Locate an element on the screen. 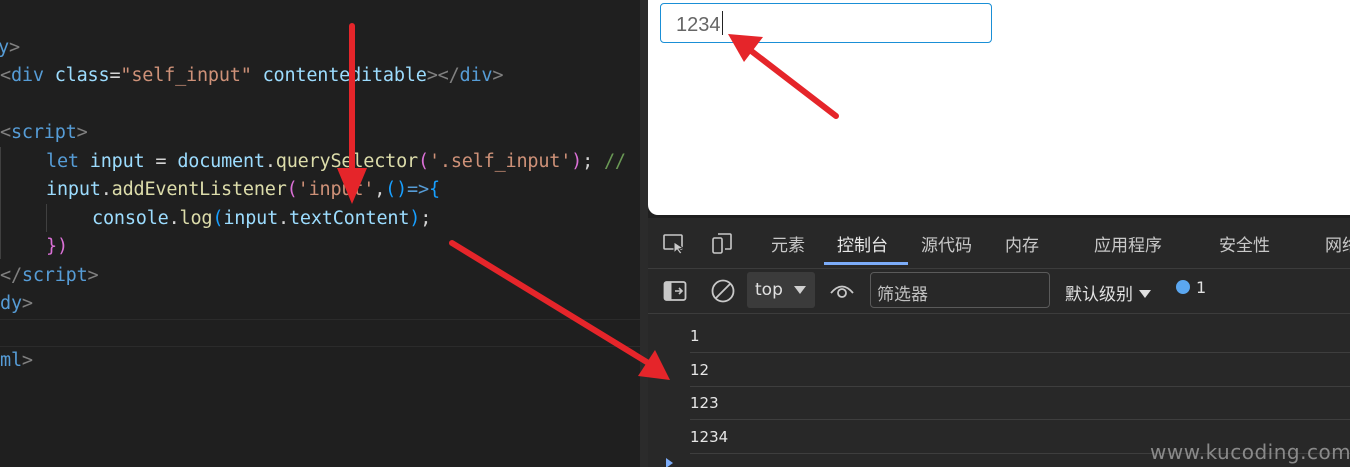 The height and width of the screenshot is (467, 1350). code-line: </script> is located at coordinates (49, 276).